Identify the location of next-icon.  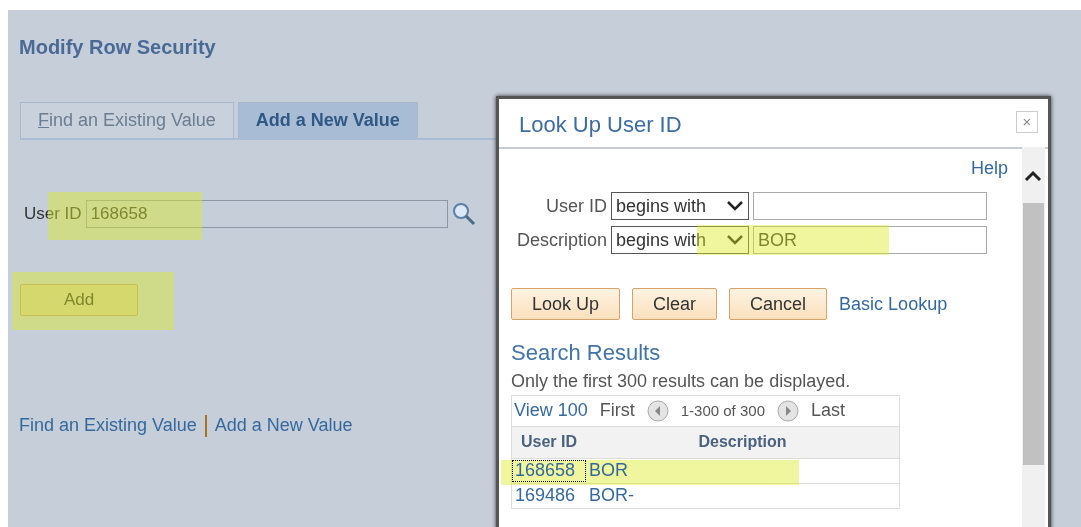
(788, 410).